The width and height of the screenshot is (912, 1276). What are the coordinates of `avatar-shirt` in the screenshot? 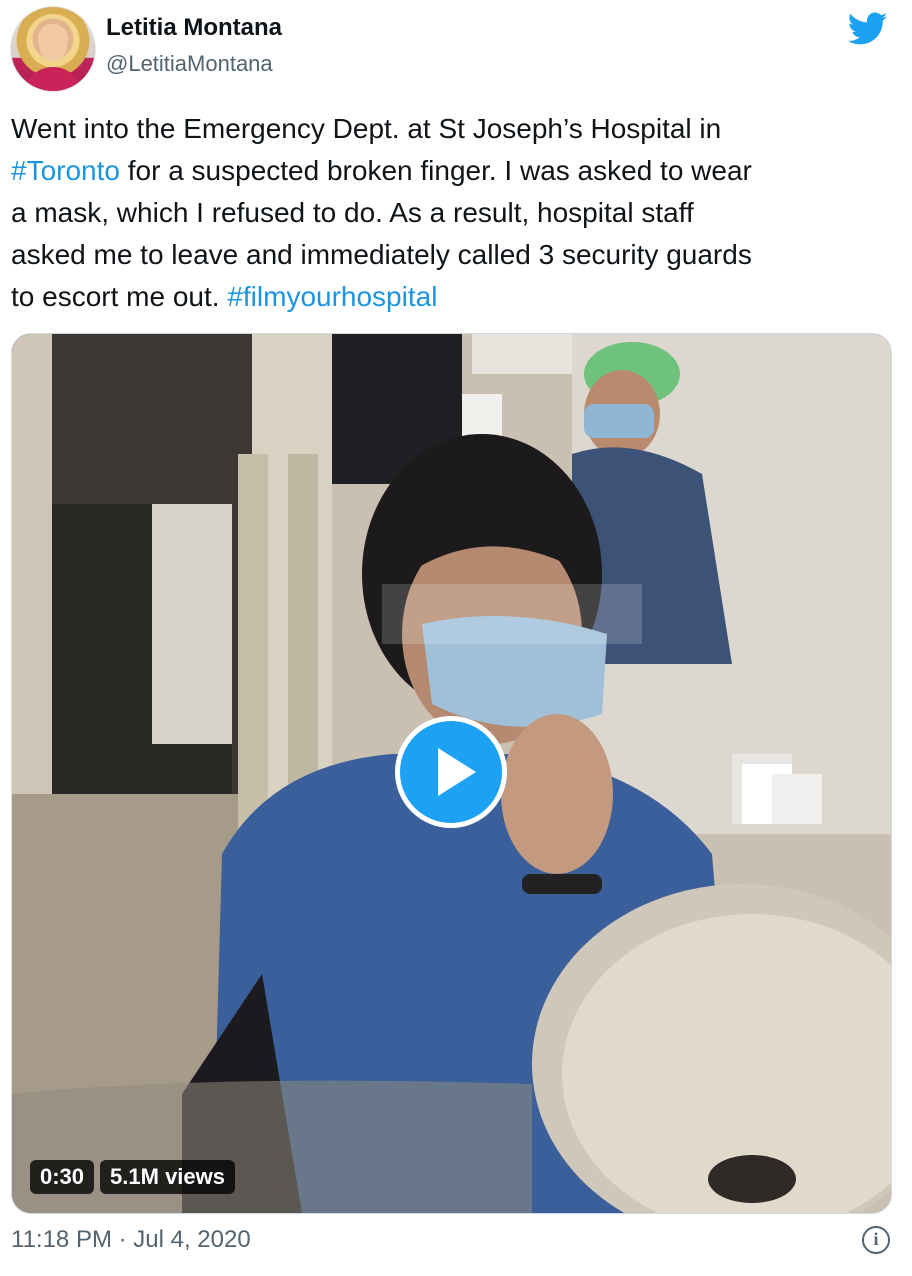 It's located at (53, 79).